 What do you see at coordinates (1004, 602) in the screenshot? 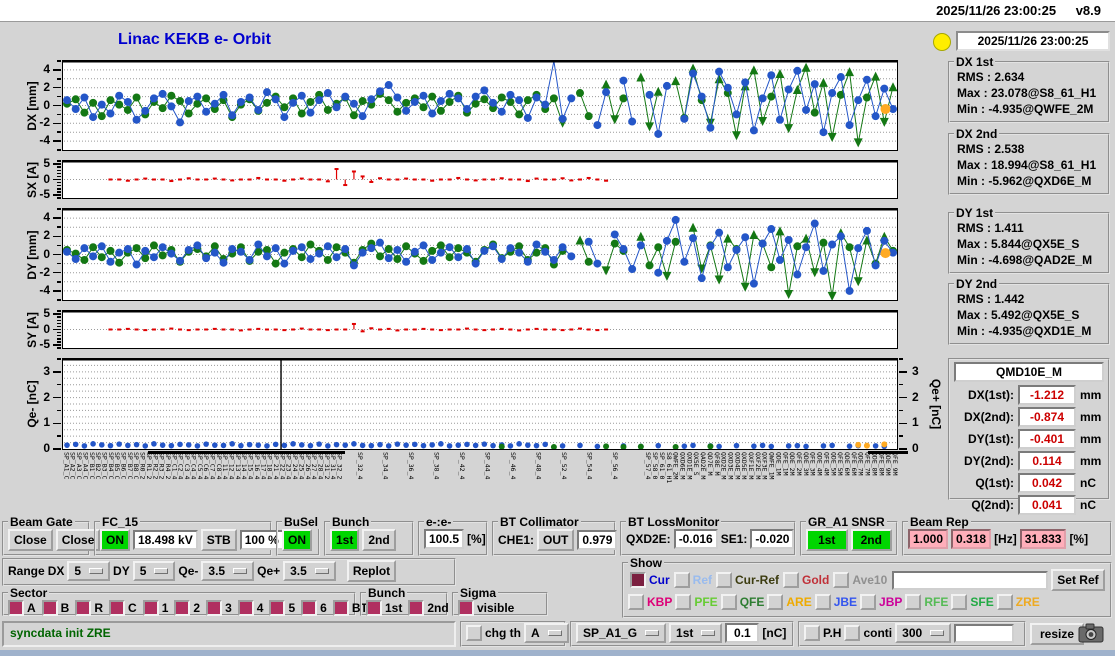
I see `show-zre-checkbox` at bounding box center [1004, 602].